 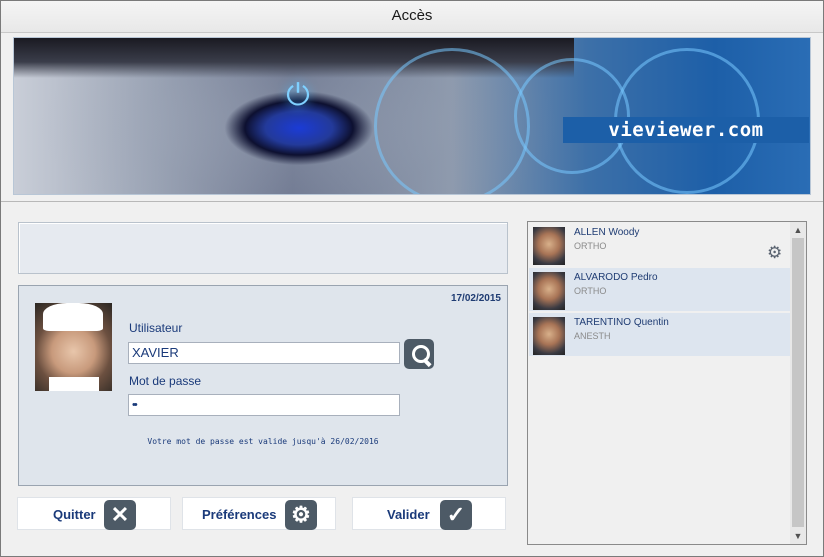 I want to click on user-row-allen: ALLEN Woody ORTHO ⚙, so click(x=659, y=244).